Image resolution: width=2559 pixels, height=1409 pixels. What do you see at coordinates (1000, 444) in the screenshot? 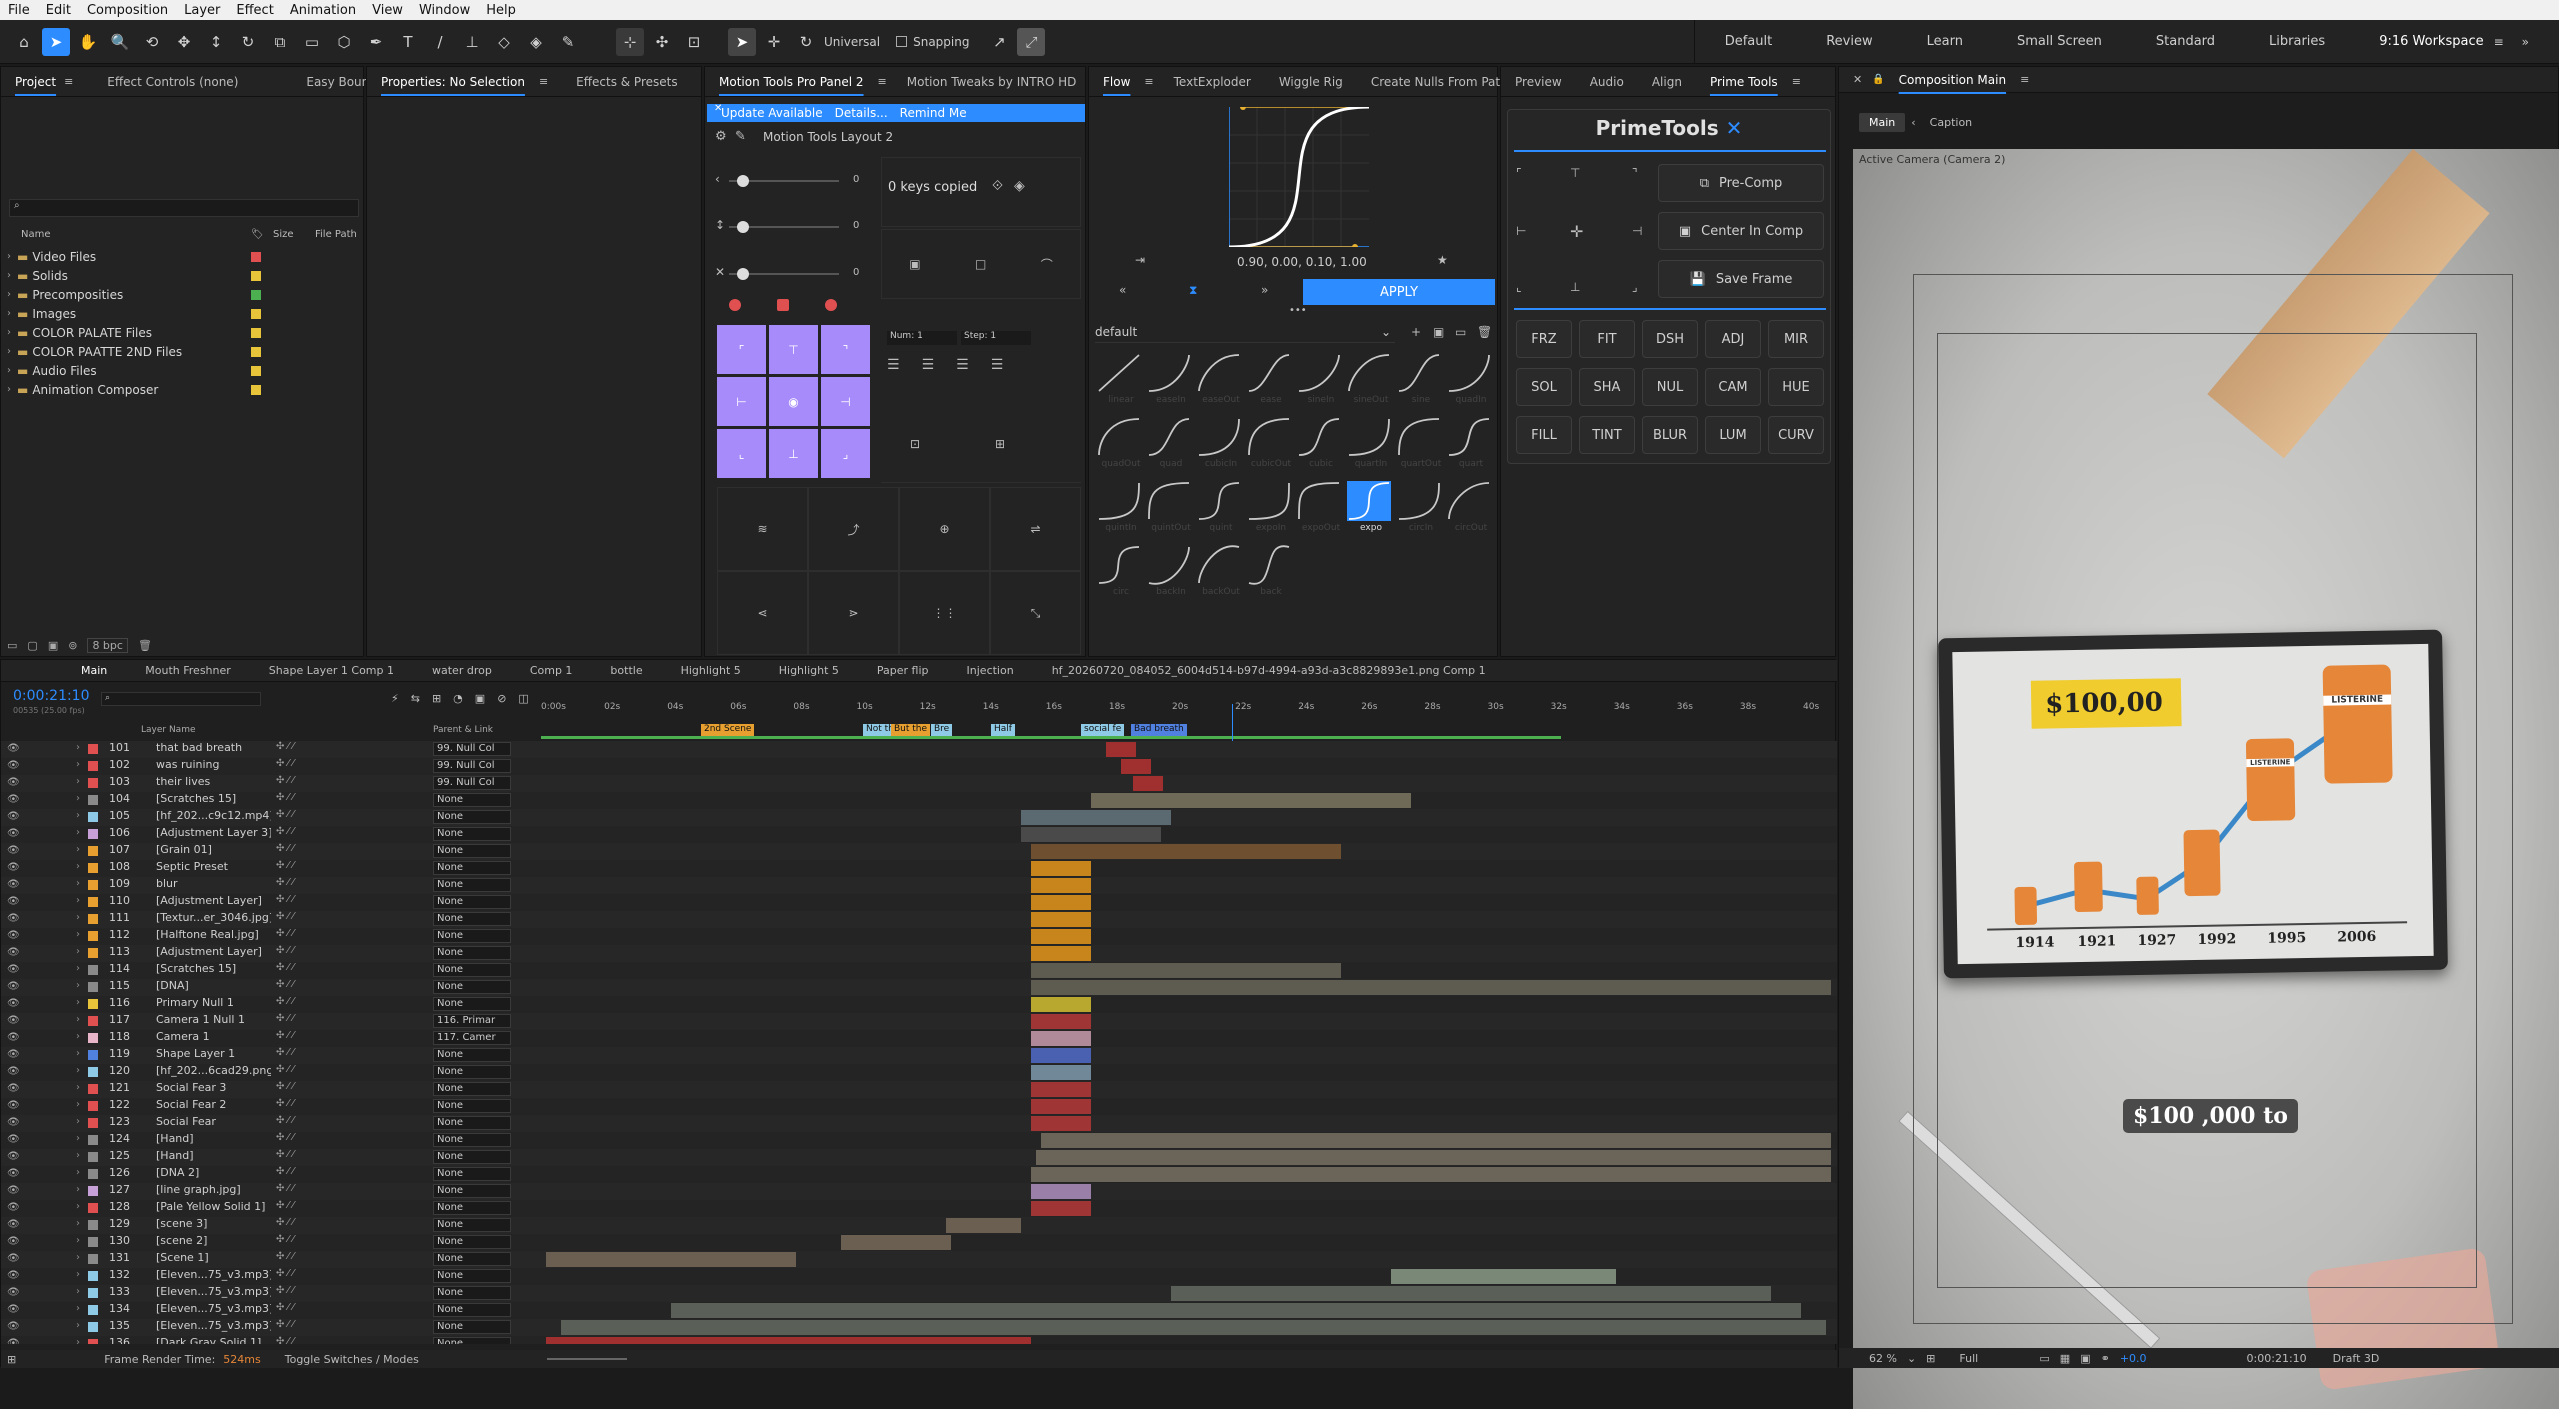
I see `network-icon: ⊞` at bounding box center [1000, 444].